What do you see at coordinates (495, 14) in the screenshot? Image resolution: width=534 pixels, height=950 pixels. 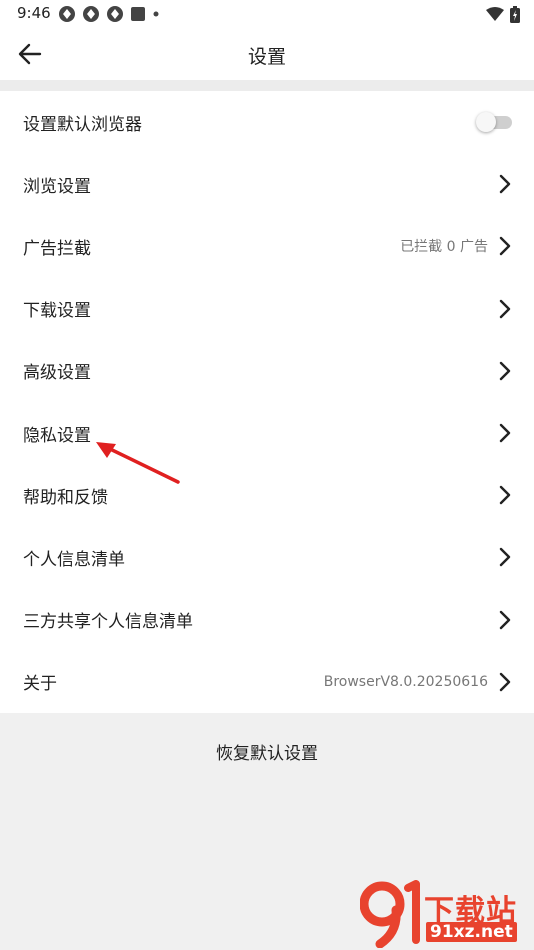 I see `wifi-icon` at bounding box center [495, 14].